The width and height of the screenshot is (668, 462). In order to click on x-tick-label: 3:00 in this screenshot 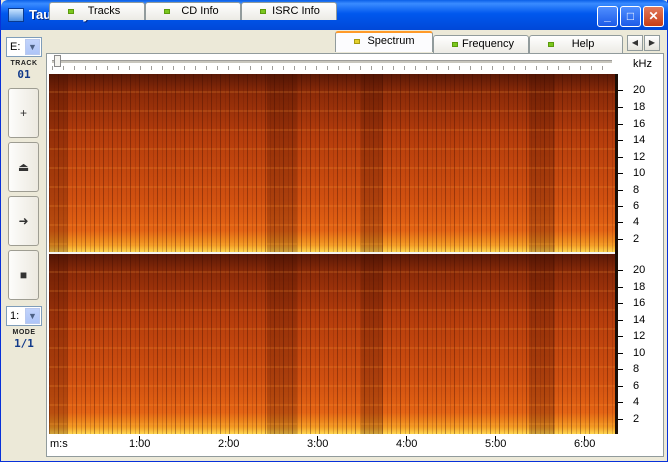, I will do `click(318, 444)`.